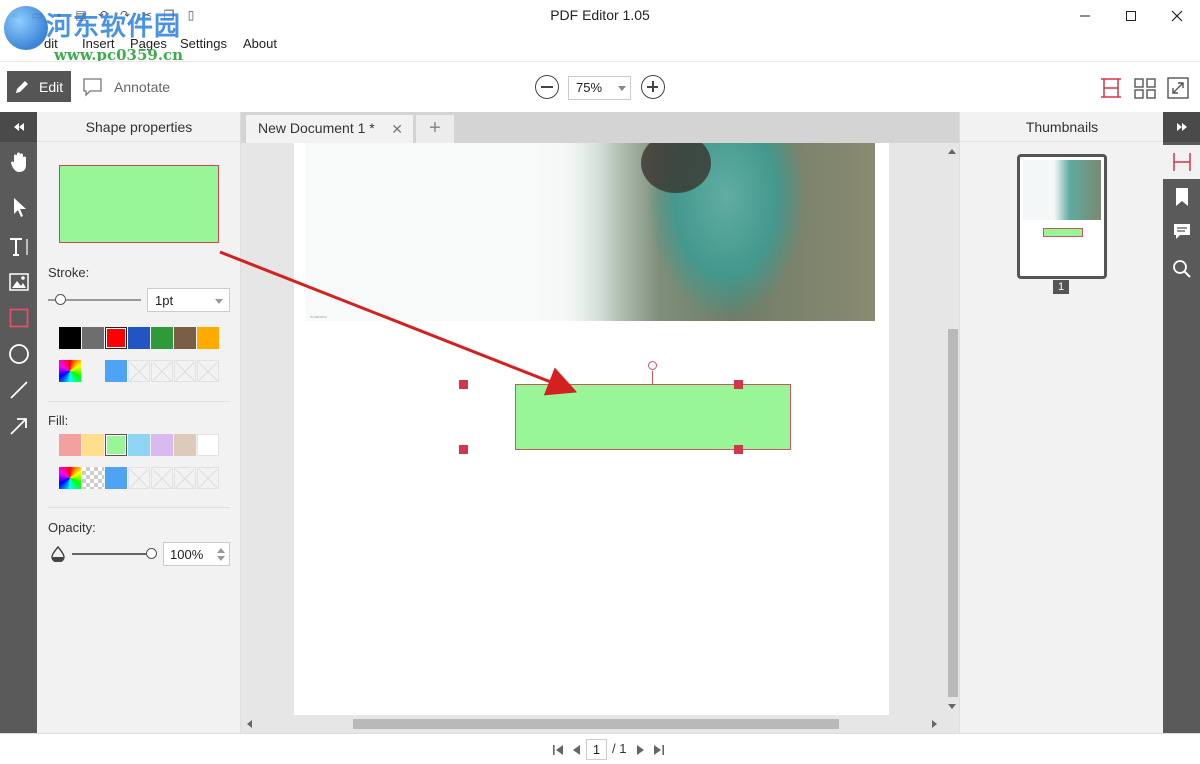 The image size is (1200, 764). I want to click on hand-tool, so click(18, 162).